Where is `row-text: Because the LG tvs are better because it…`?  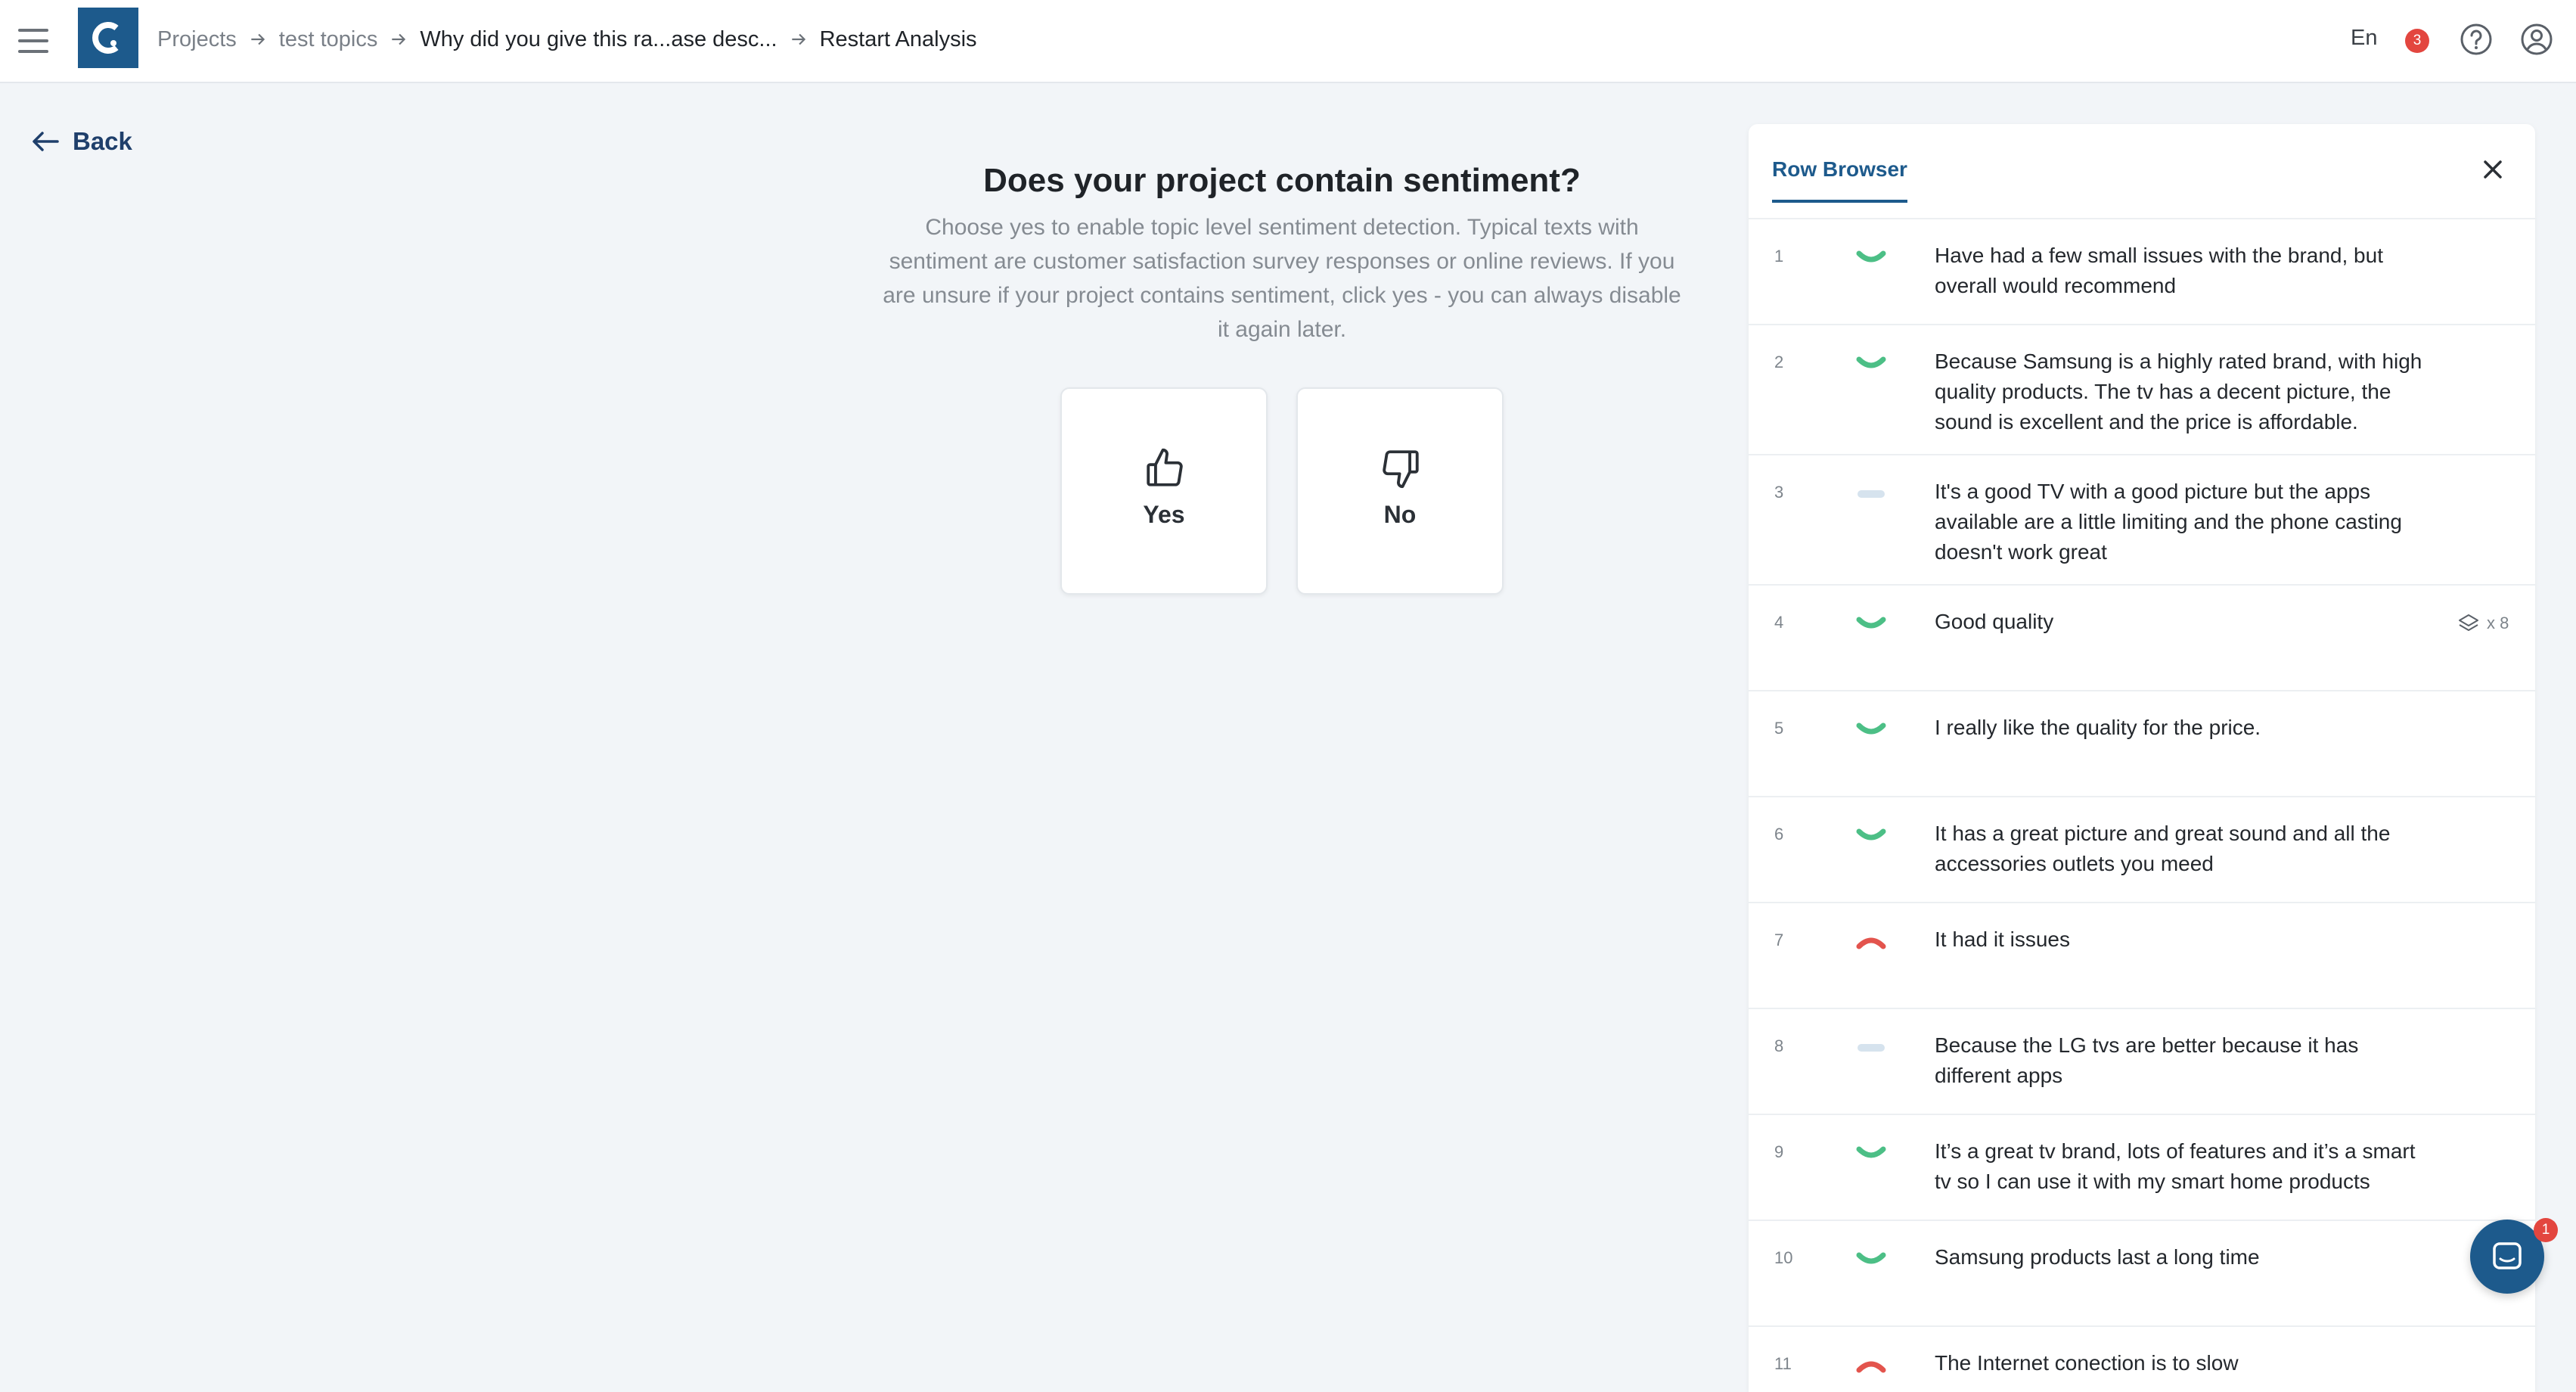 row-text: Because the LG tvs are better because it… is located at coordinates (2147, 1060).